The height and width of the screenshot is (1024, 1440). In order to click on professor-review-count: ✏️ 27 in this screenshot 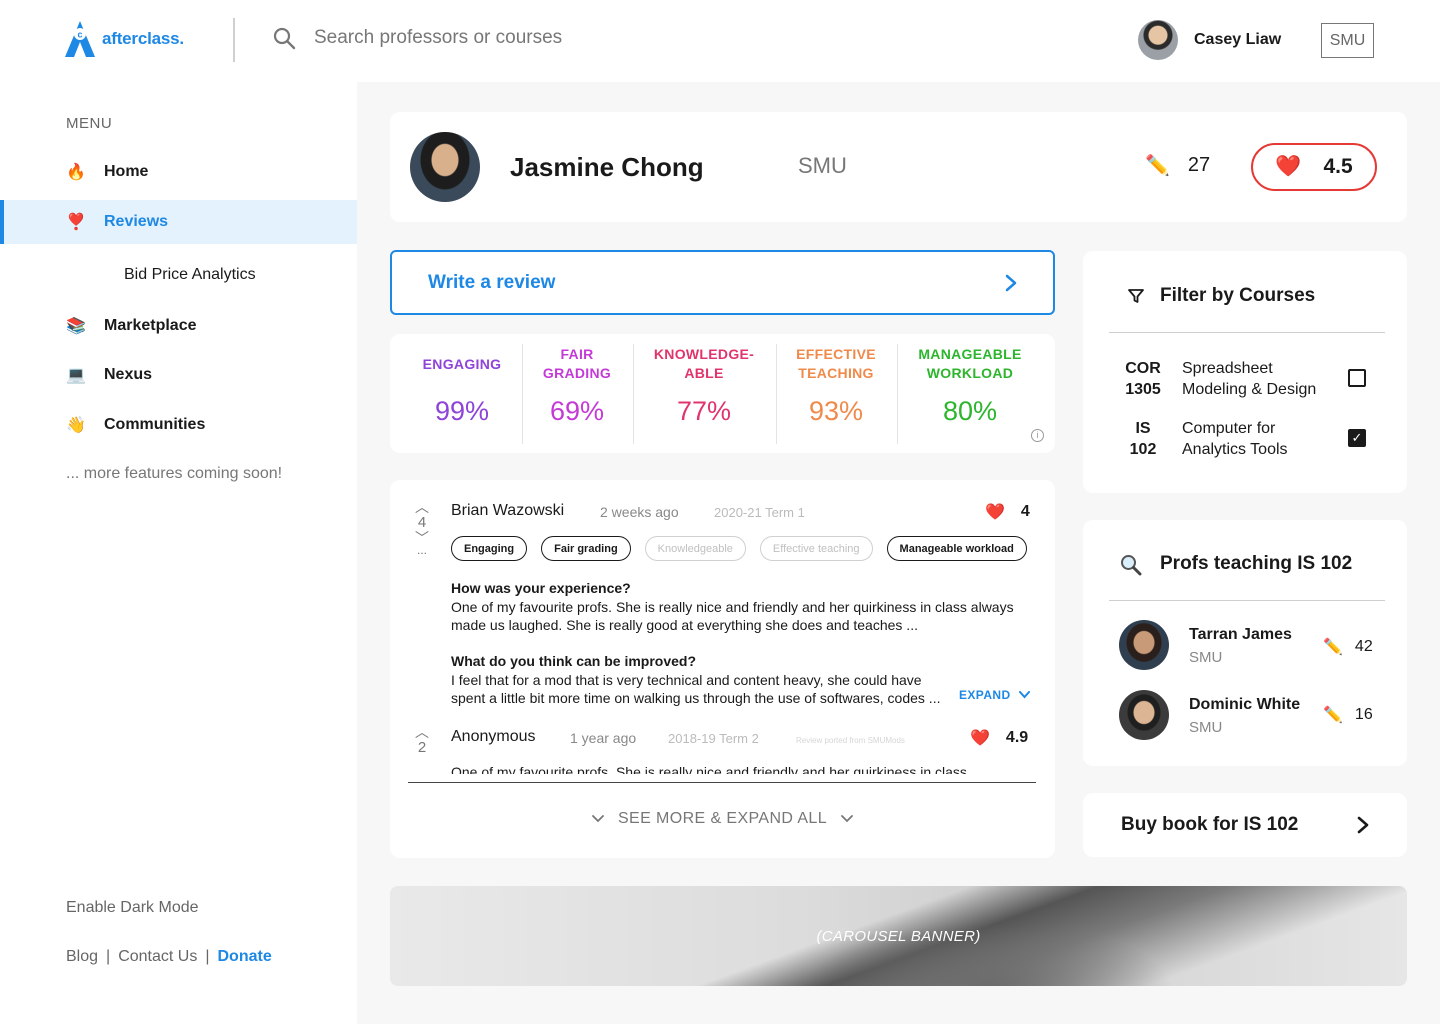, I will do `click(1177, 165)`.